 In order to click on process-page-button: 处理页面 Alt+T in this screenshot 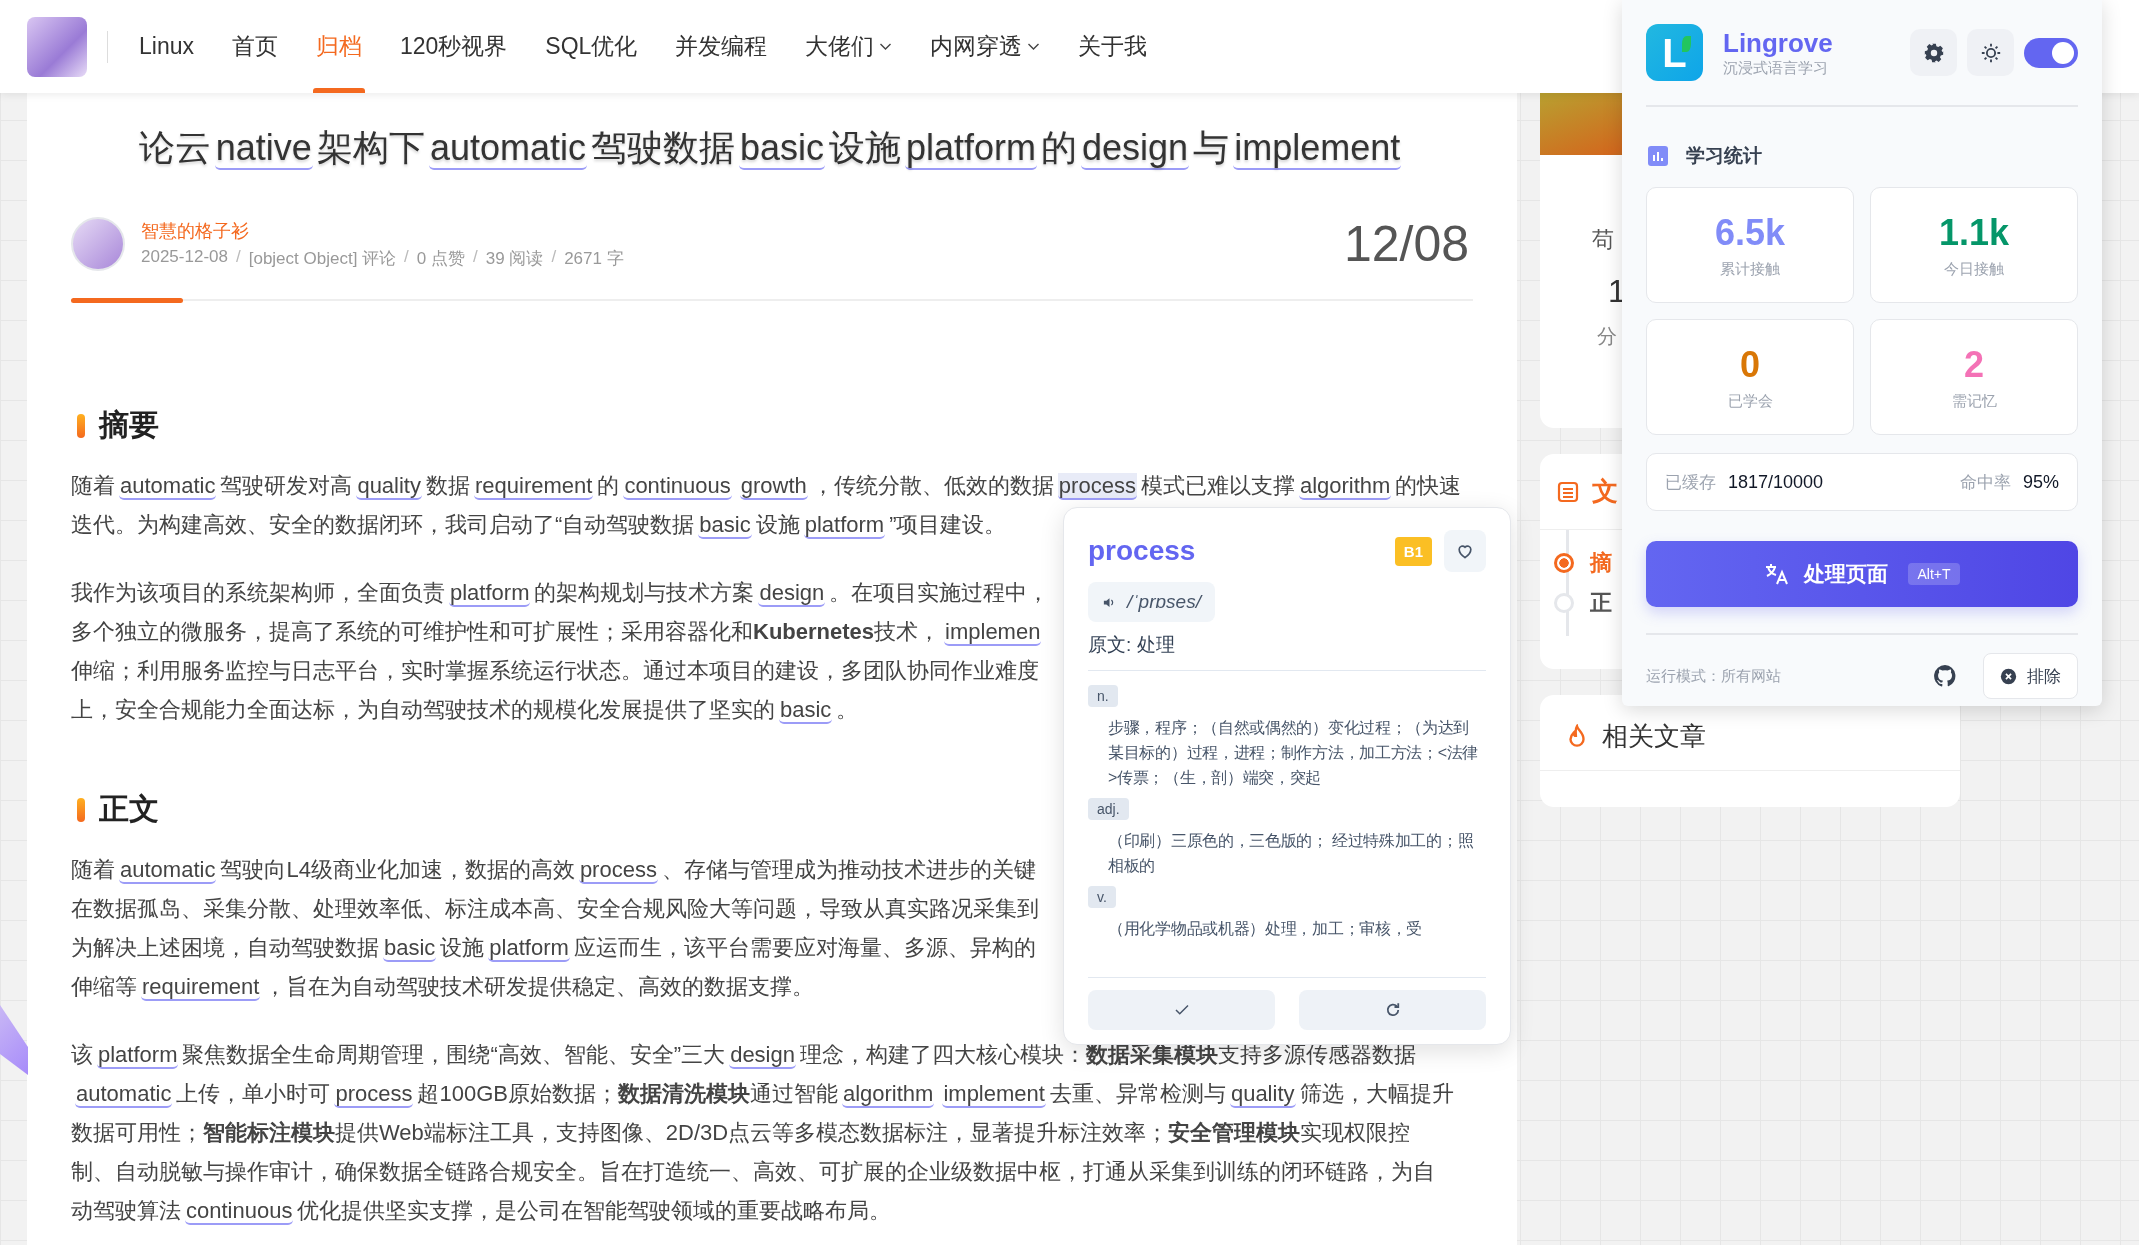, I will do `click(1862, 574)`.